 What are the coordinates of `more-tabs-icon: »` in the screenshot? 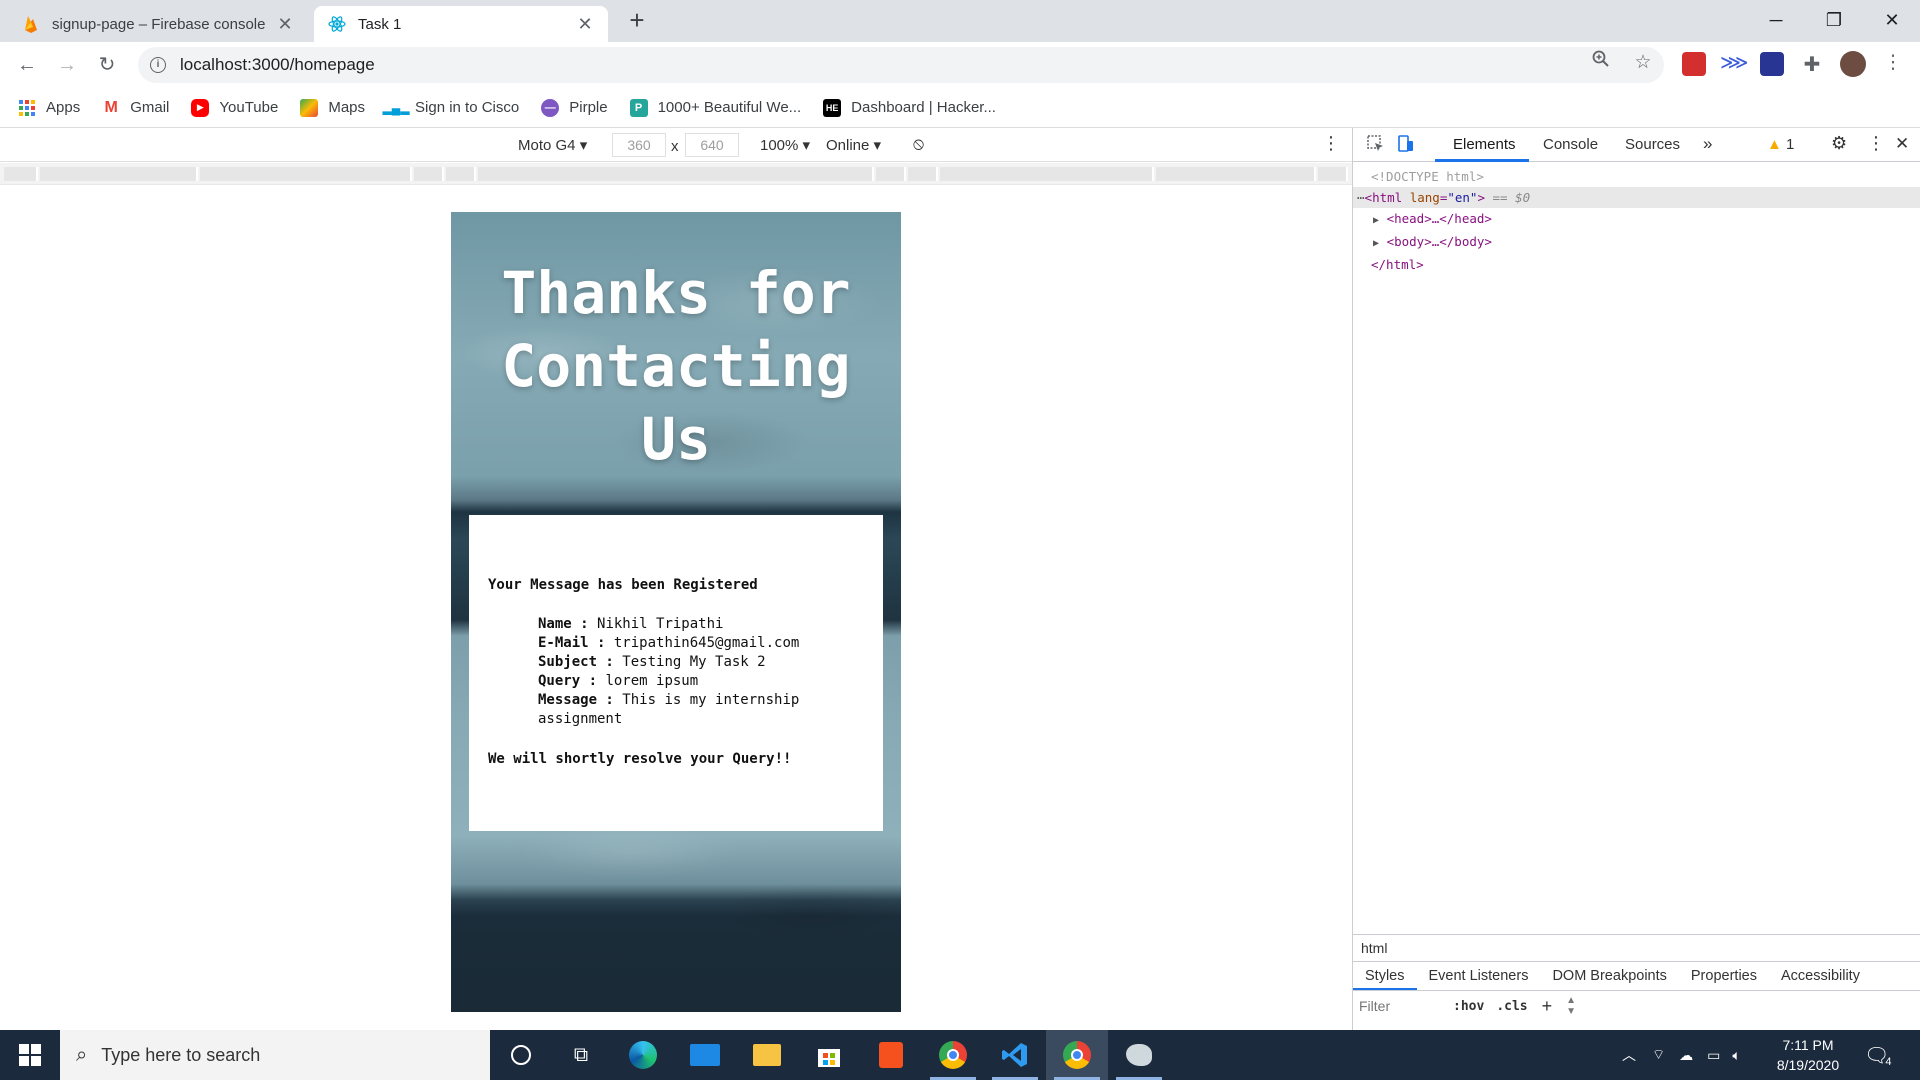 It's located at (1707, 144).